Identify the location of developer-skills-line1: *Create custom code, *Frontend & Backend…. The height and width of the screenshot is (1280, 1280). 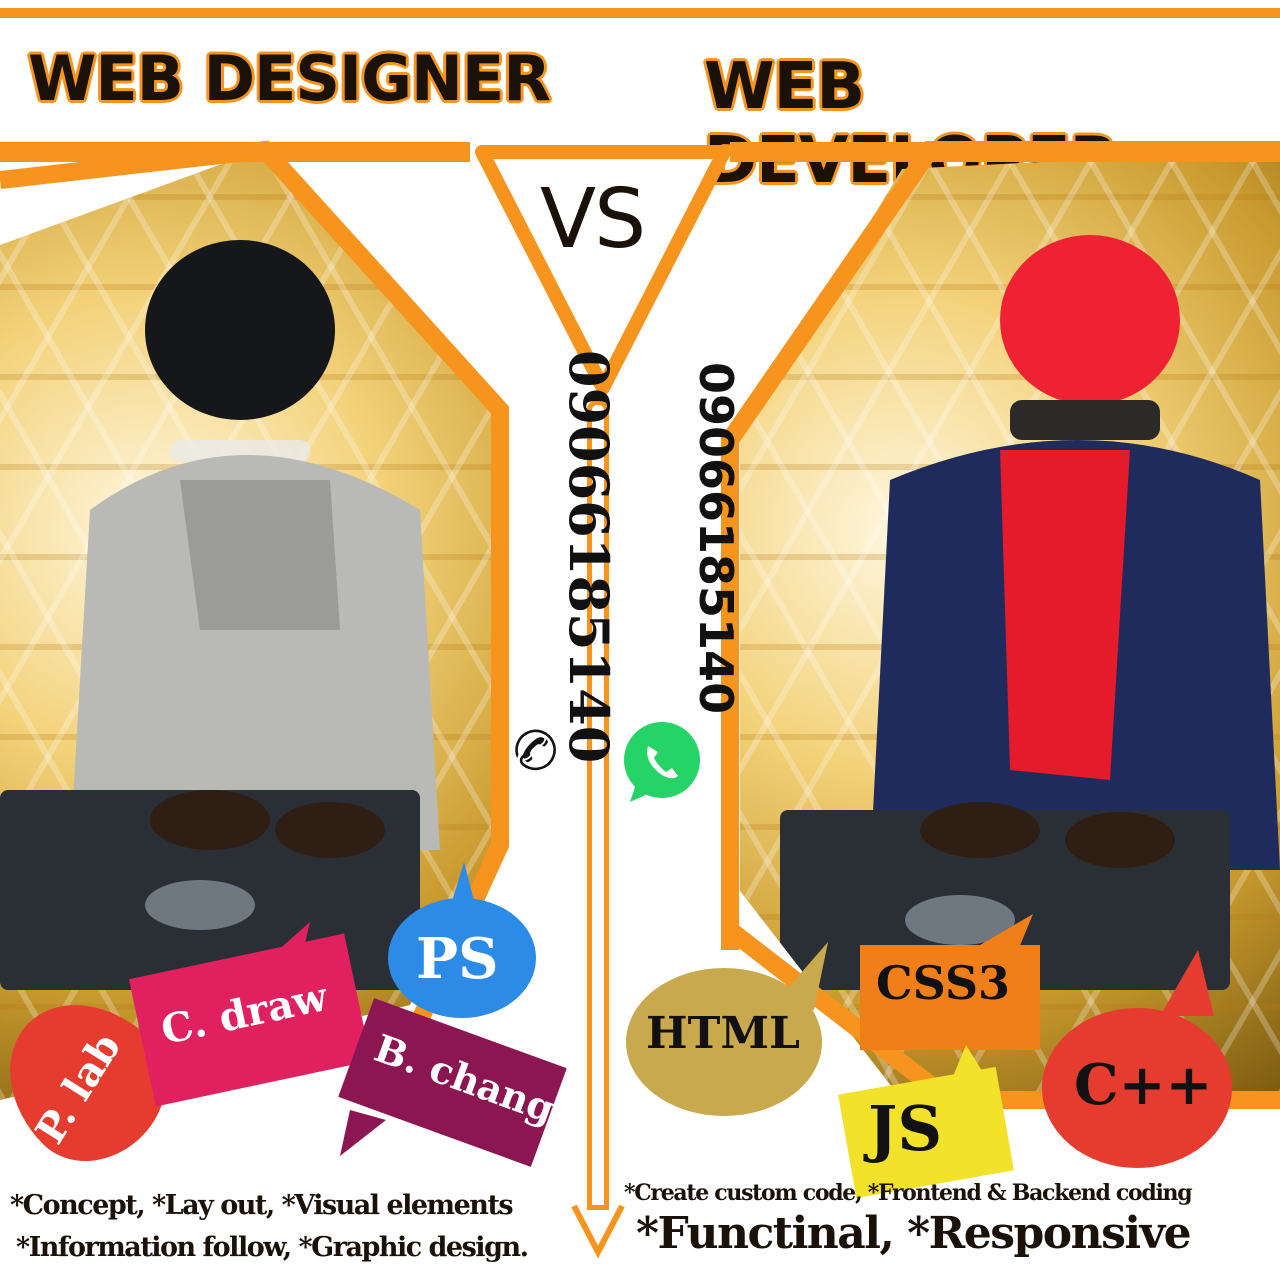
(908, 1193).